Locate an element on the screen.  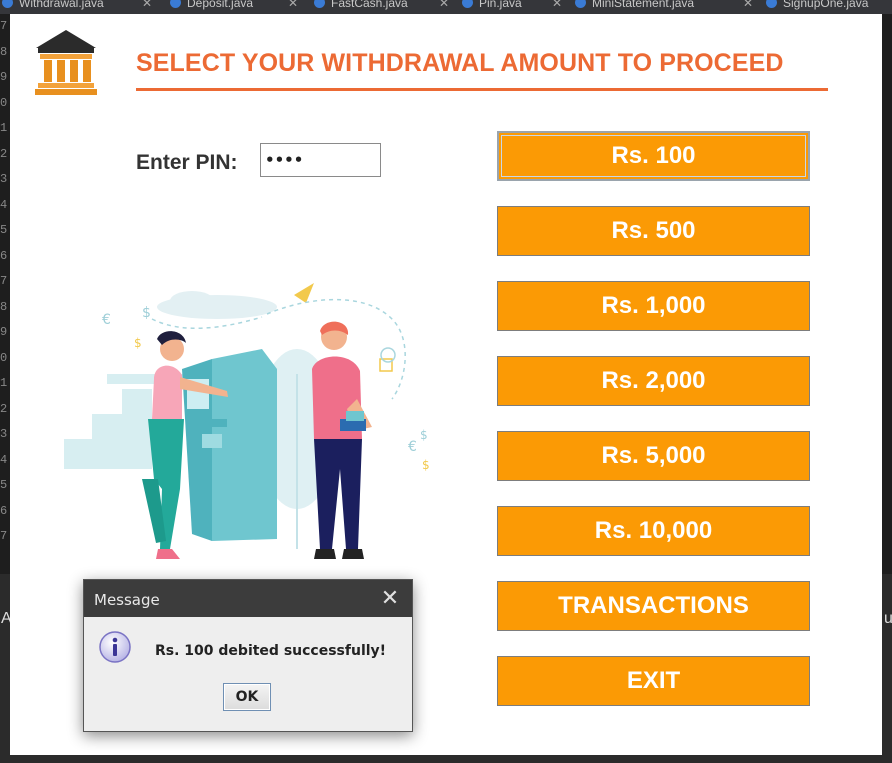
background-tab: Pin.java ✕ is located at coordinates (512, 7).